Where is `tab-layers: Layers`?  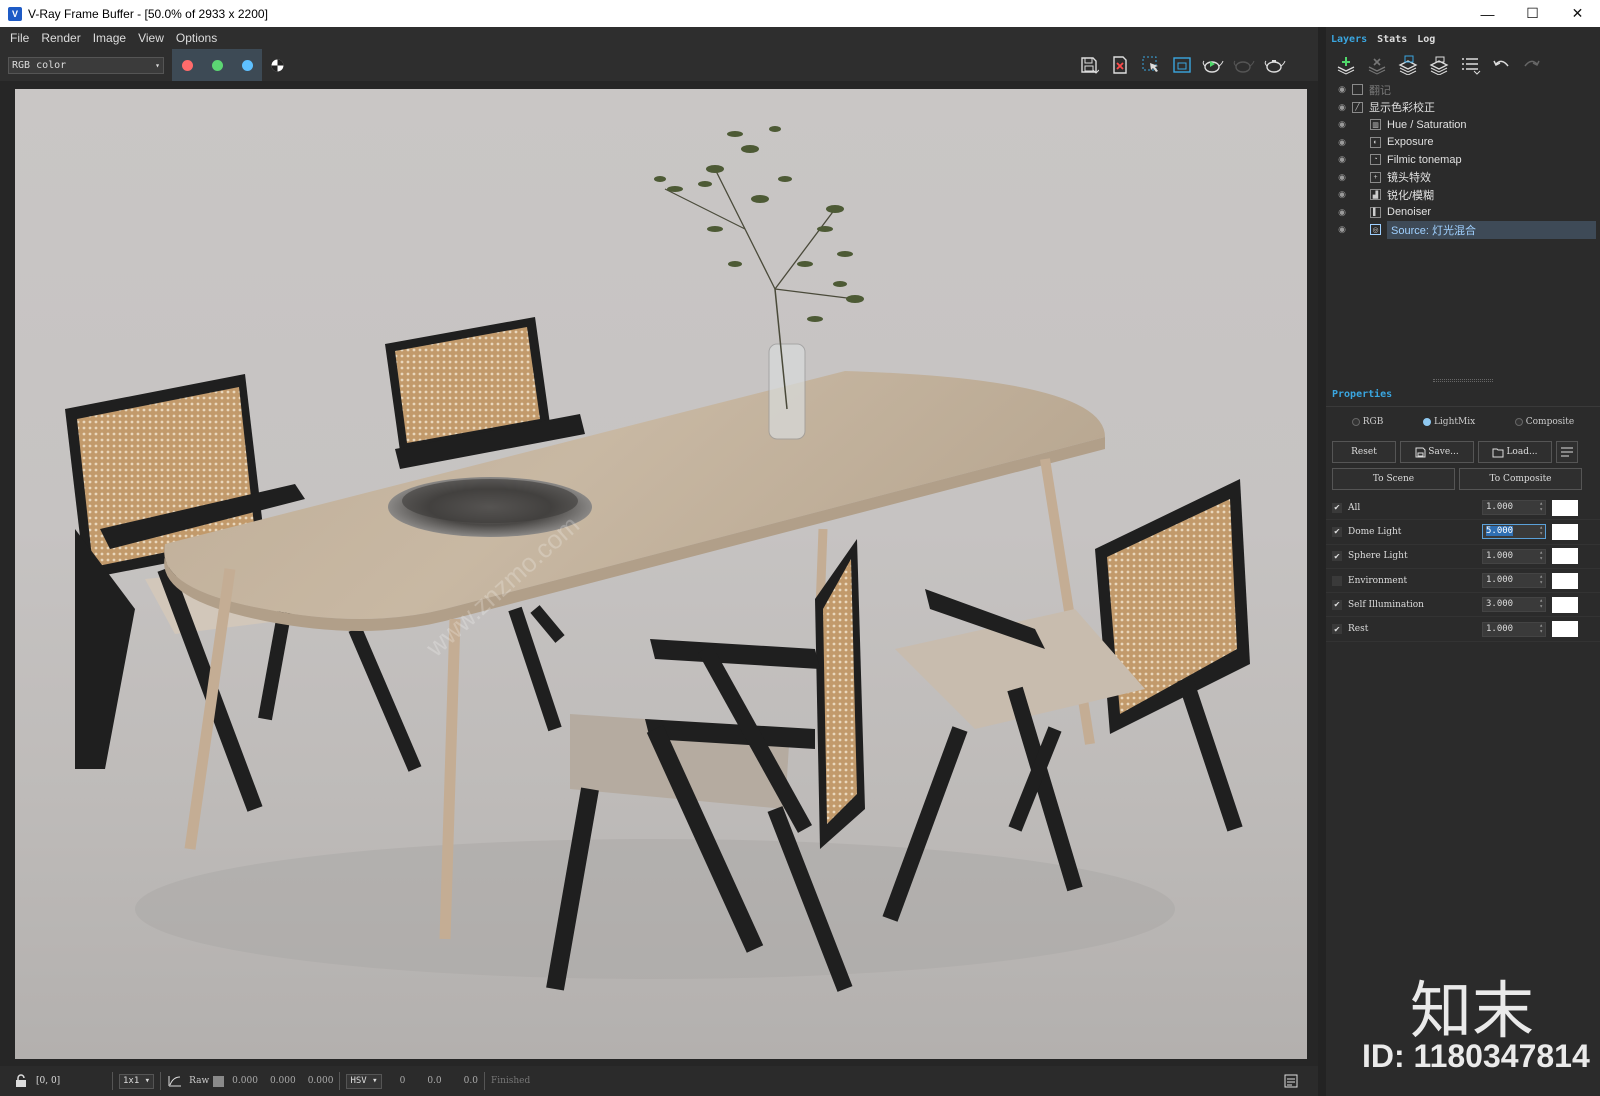 tab-layers: Layers is located at coordinates (1349, 40).